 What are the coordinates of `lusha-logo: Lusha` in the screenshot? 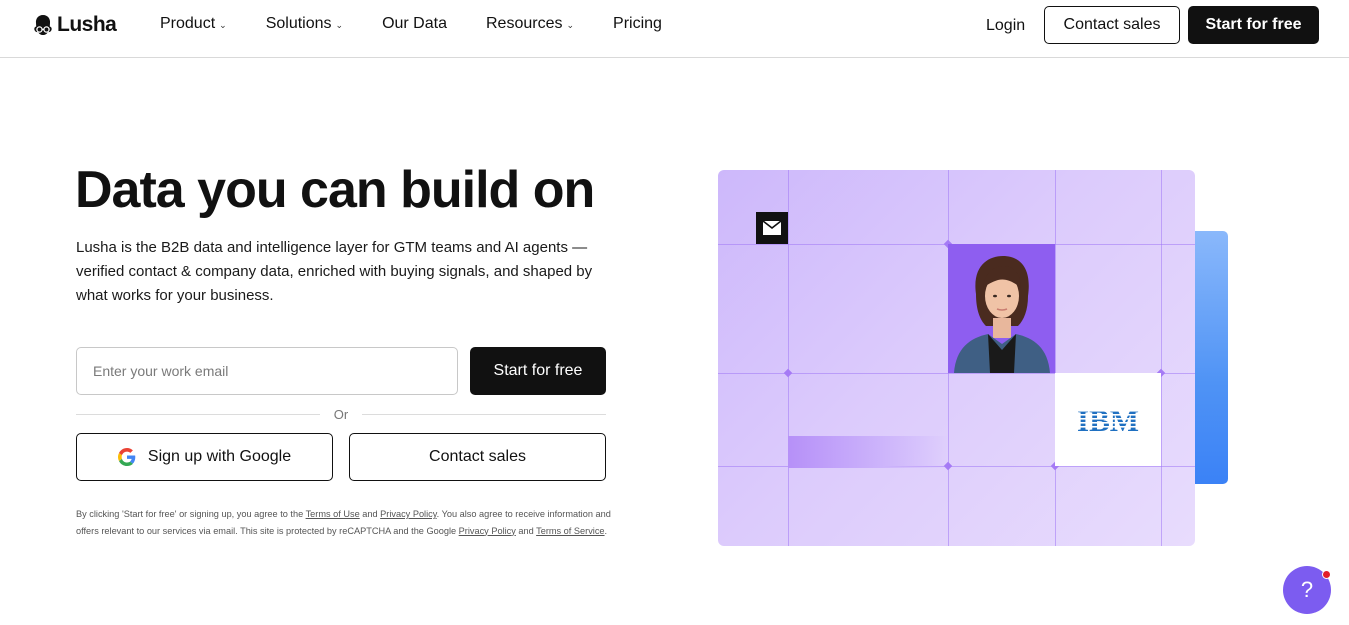 It's located at (75, 25).